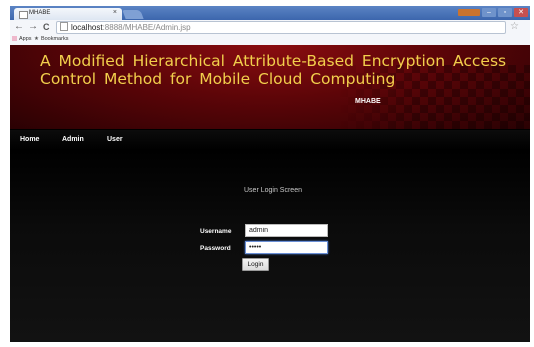  What do you see at coordinates (215, 248) in the screenshot?
I see `password-label: Password` at bounding box center [215, 248].